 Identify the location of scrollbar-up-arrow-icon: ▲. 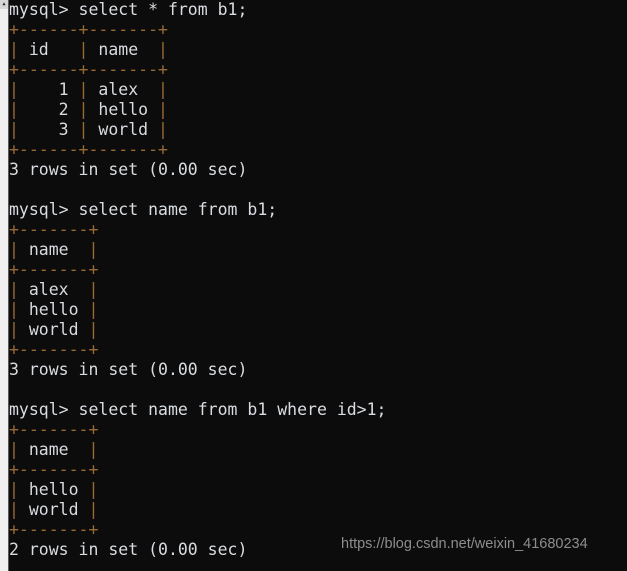
(4, 4).